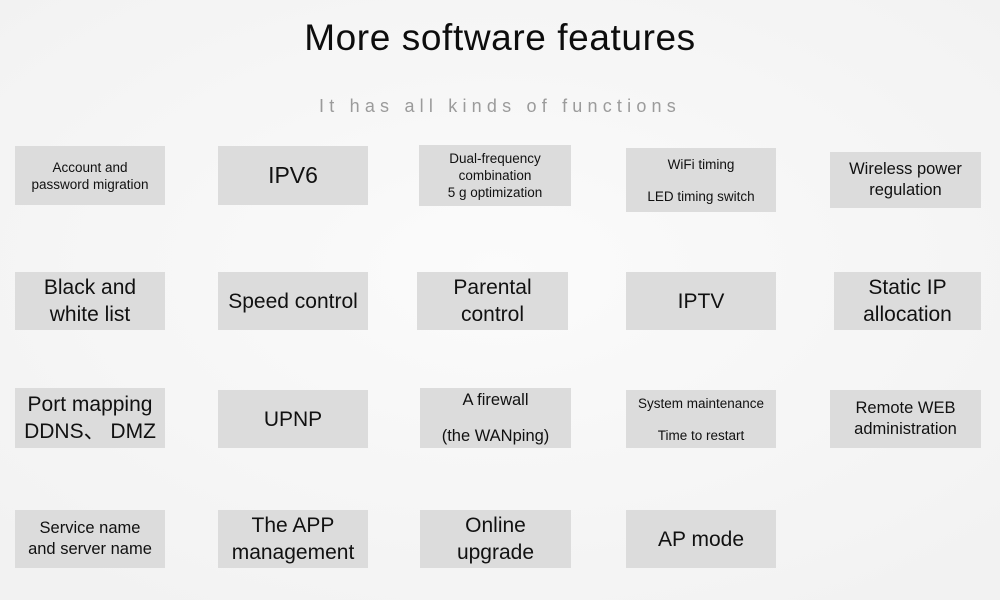  I want to click on feature-card-the-app-management: The APP management, so click(293, 539).